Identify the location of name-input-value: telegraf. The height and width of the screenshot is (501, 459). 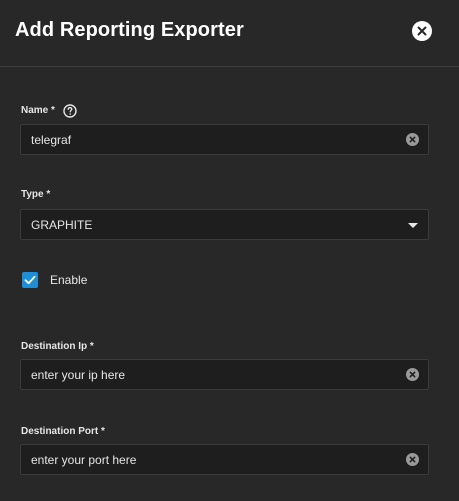
(51, 140).